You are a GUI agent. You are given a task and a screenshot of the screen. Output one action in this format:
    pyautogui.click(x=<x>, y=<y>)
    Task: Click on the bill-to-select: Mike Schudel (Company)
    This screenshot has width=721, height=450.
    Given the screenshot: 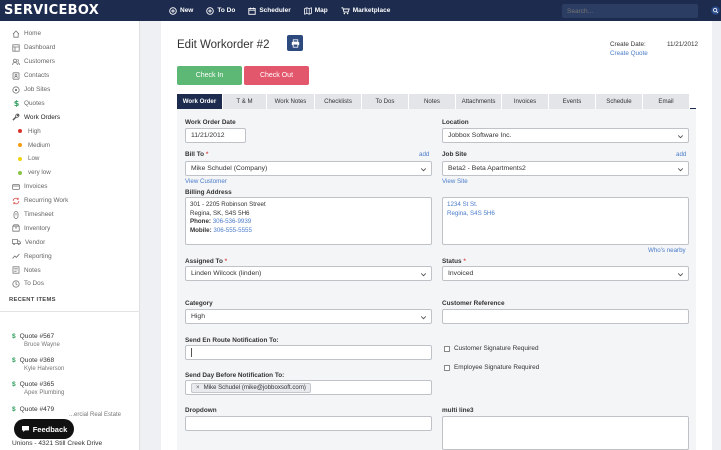 What is the action you would take?
    pyautogui.click(x=308, y=168)
    